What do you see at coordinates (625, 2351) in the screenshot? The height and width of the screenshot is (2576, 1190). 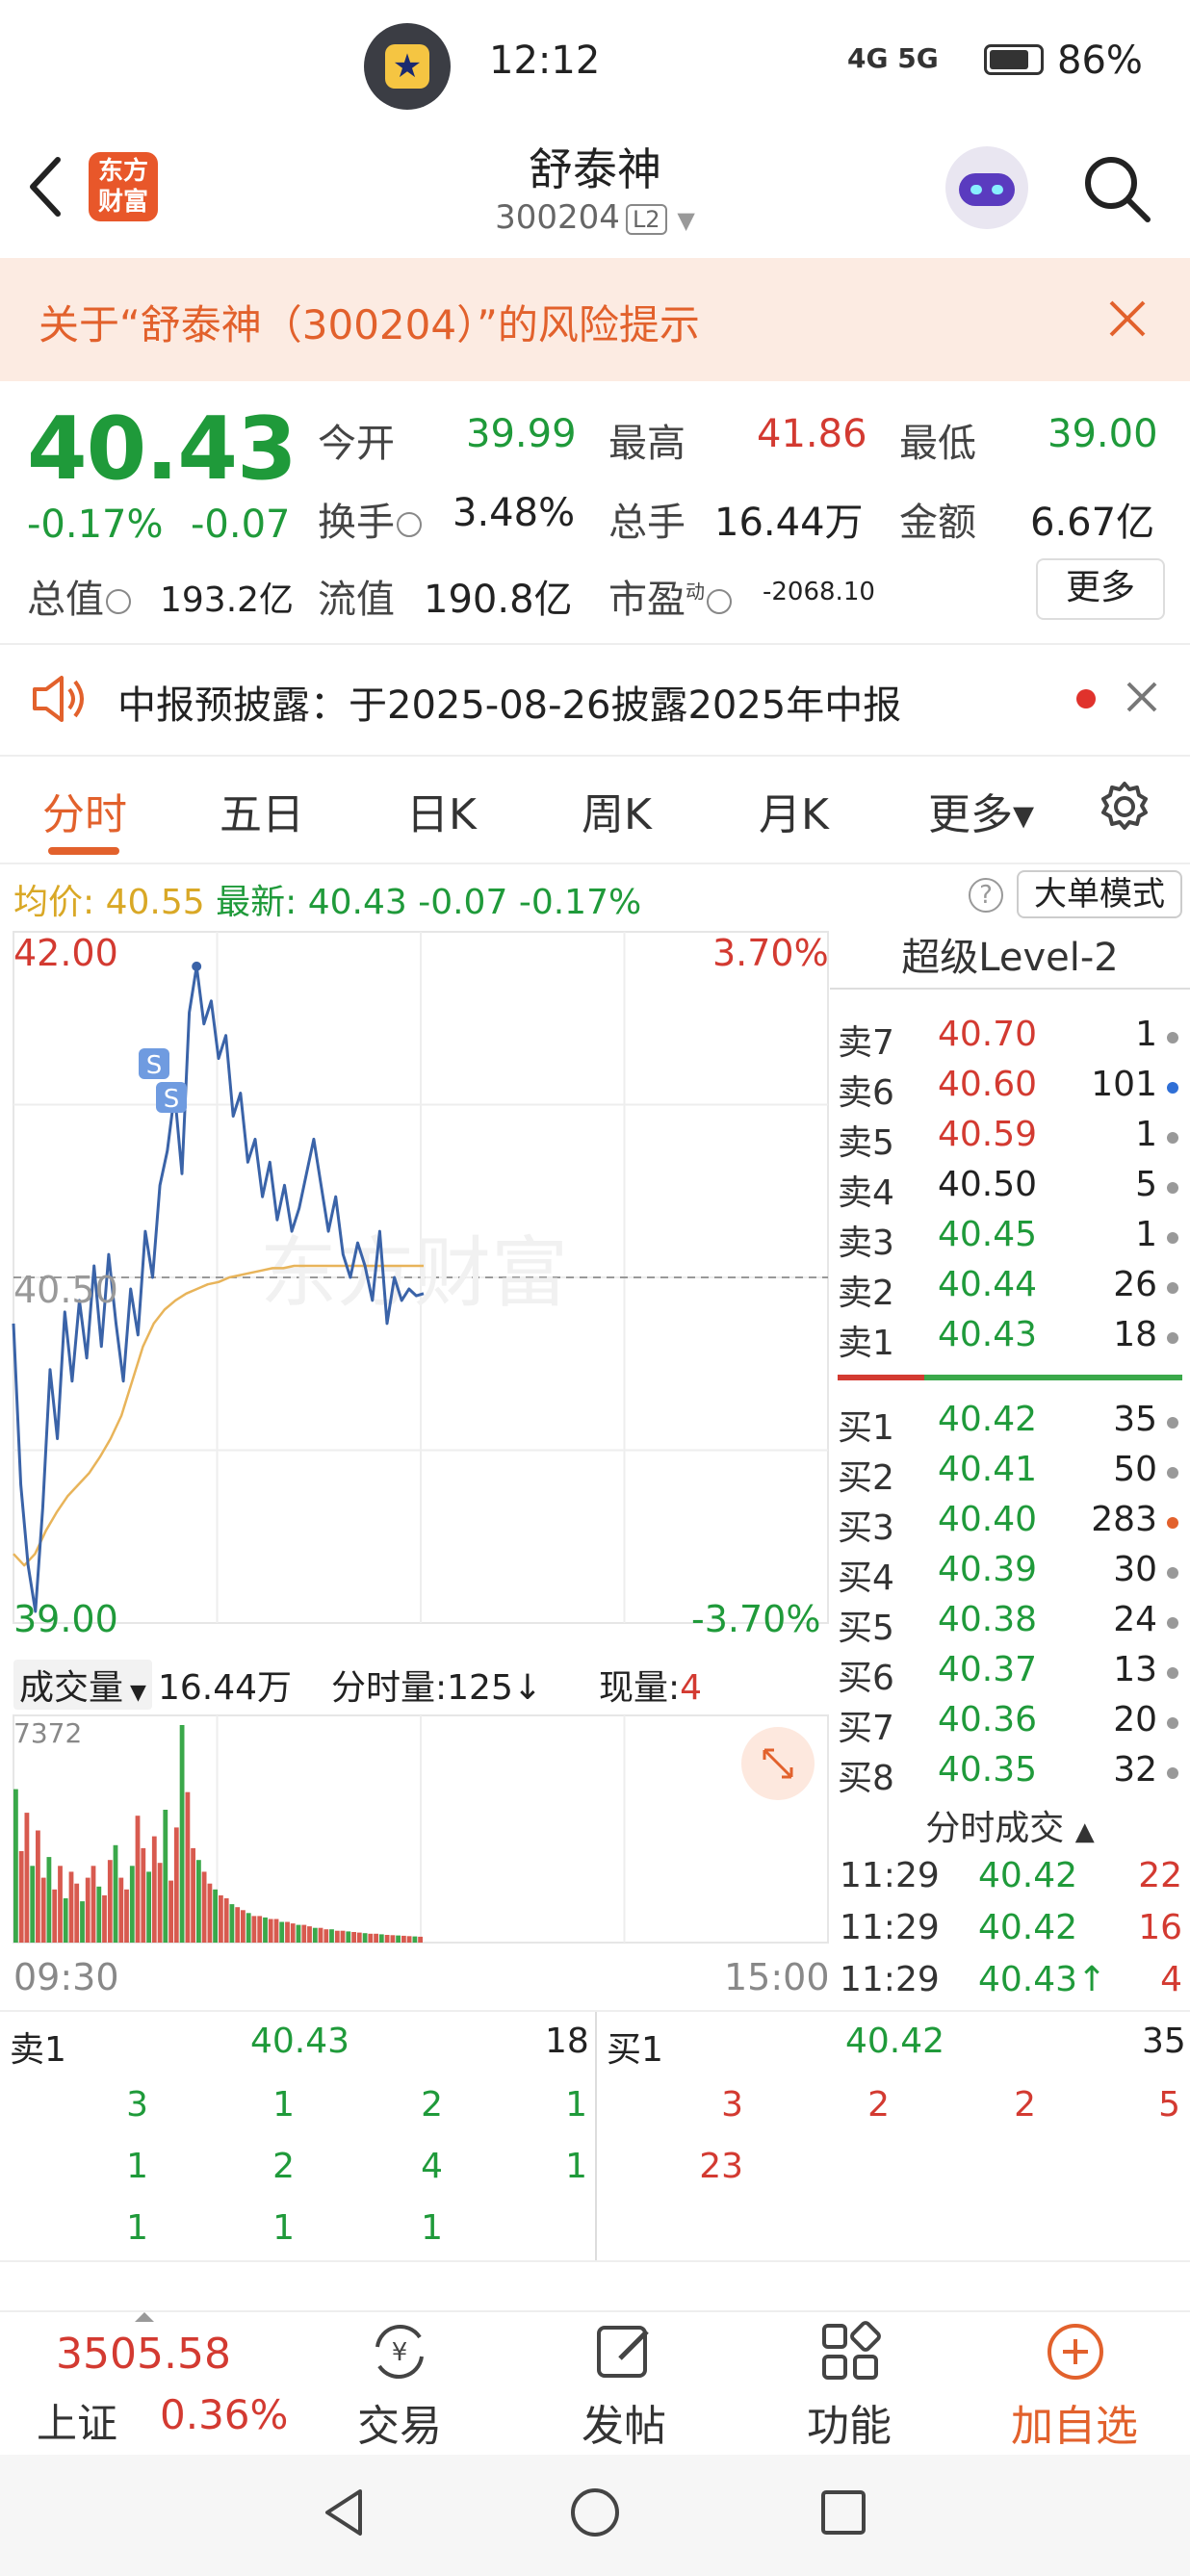 I see `post-edit-icon` at bounding box center [625, 2351].